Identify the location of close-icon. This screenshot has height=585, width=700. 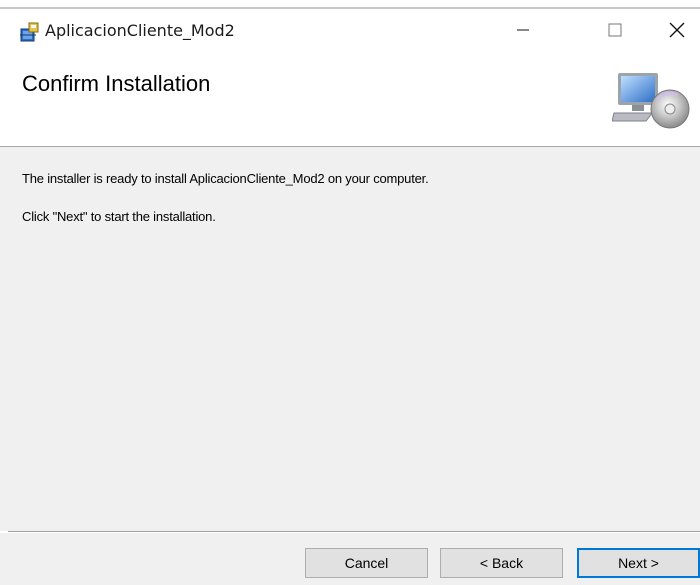
(677, 30).